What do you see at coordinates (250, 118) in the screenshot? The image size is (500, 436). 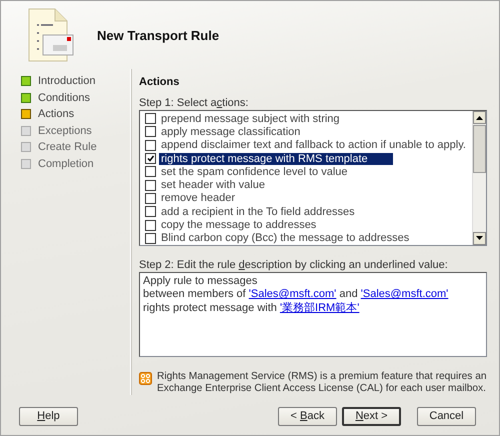 I see `action-item: prepend message subject with string` at bounding box center [250, 118].